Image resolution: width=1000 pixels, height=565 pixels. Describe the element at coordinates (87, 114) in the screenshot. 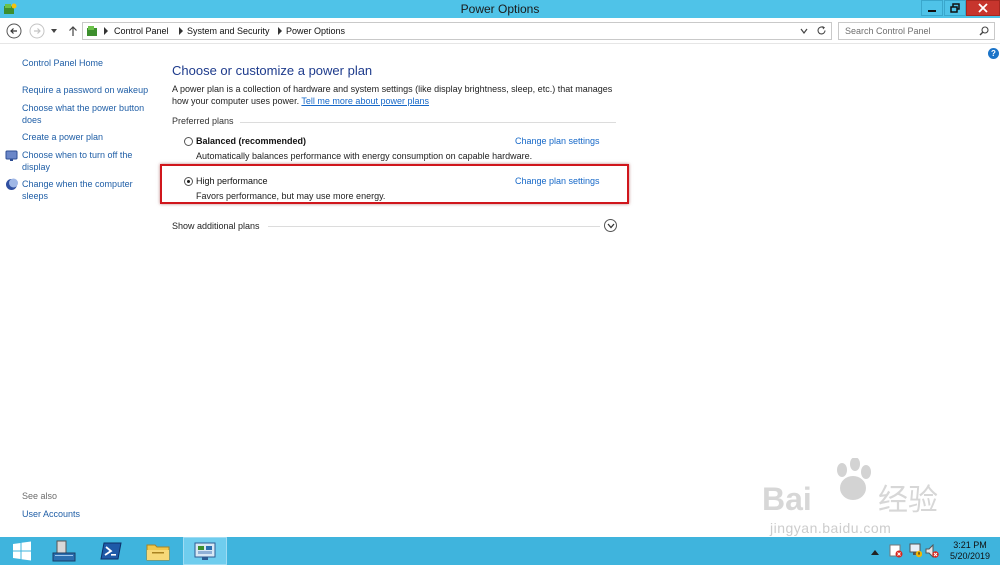

I see `sidebar-item-power-button: Choose what the power button does` at that location.